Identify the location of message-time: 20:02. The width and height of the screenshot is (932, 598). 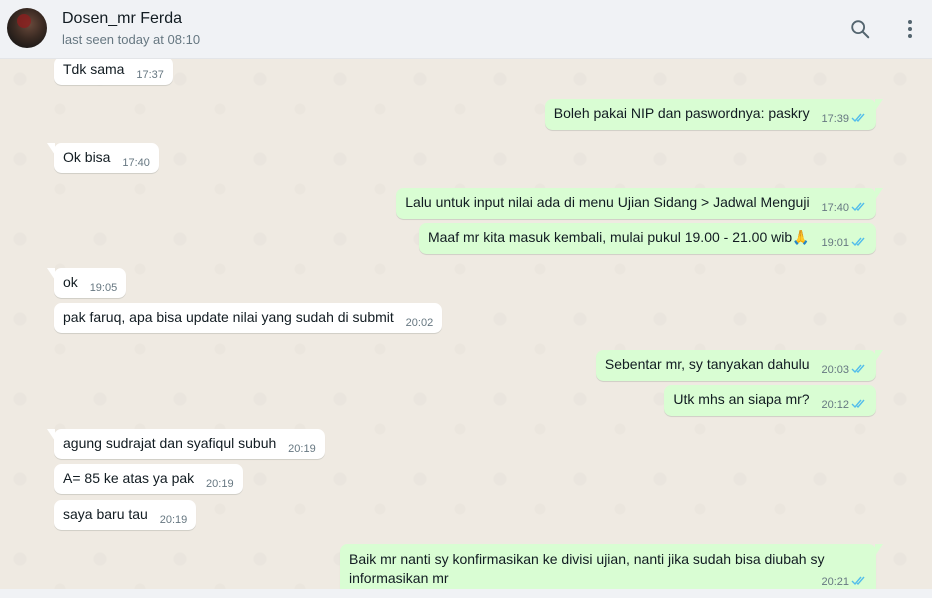
(419, 323).